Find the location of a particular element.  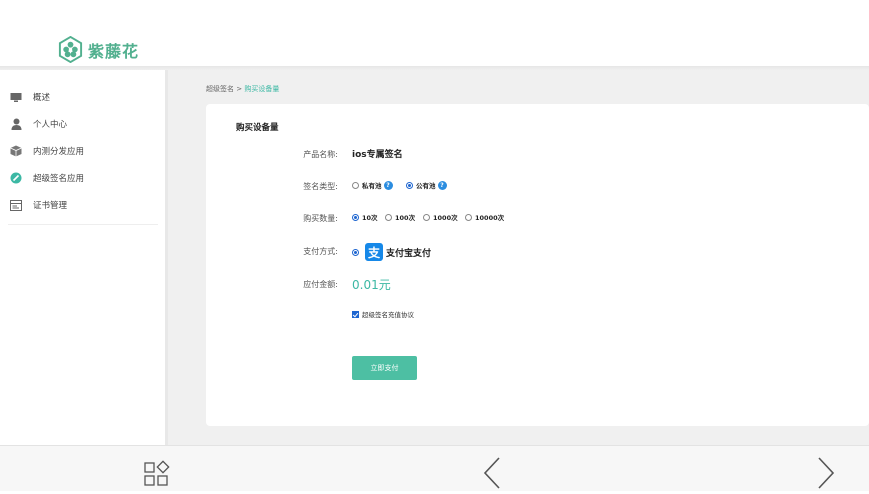

quantity-1000-radio: 1000次 is located at coordinates (440, 217).